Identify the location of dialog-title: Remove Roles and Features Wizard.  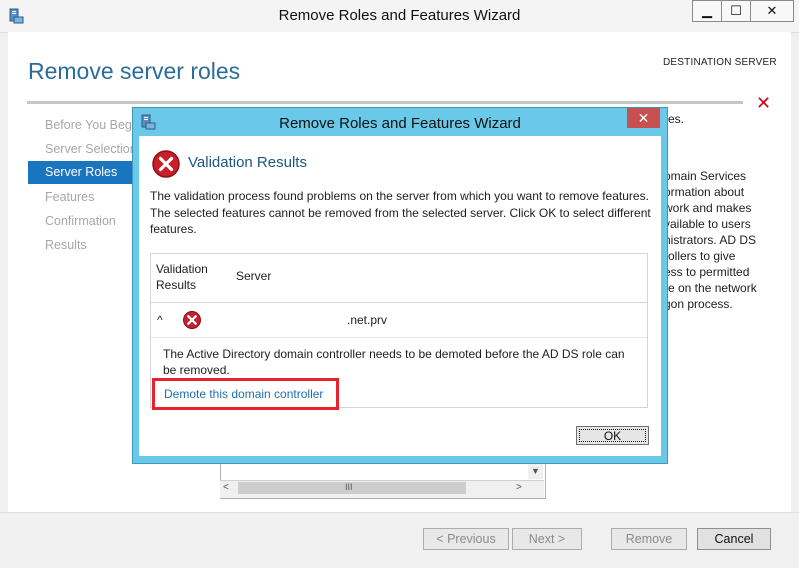
(400, 123).